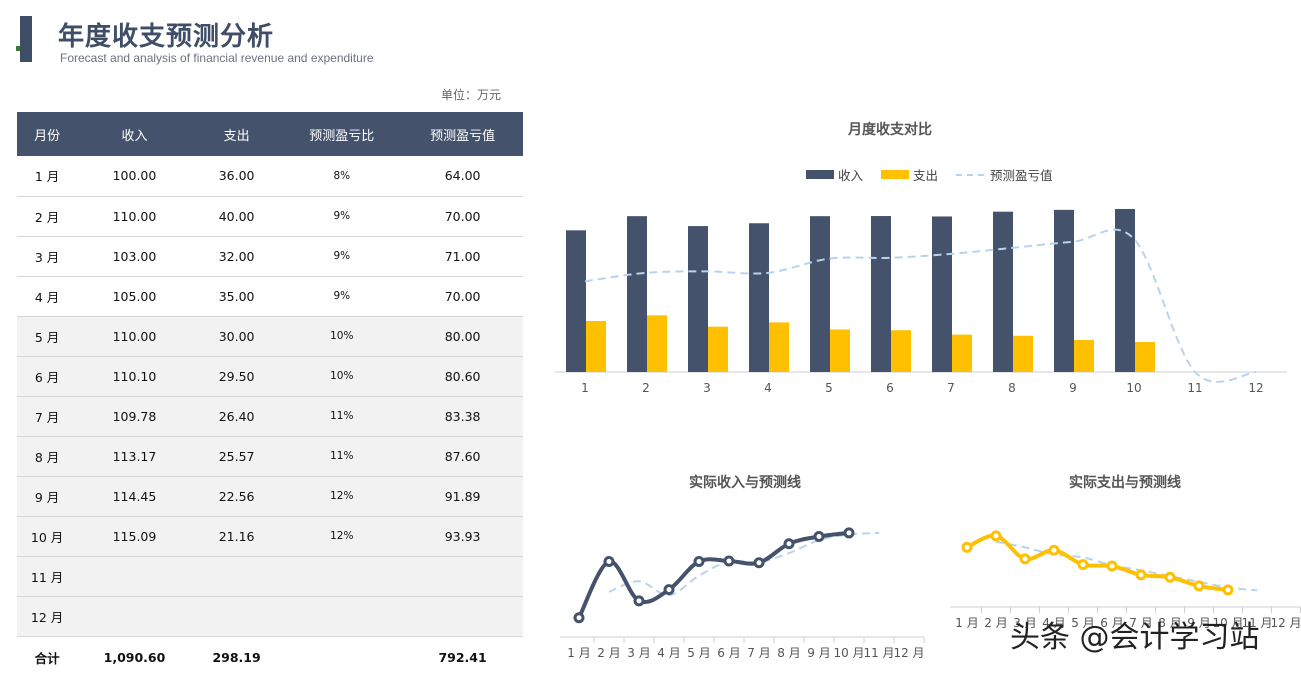 The height and width of the screenshot is (678, 1301). Describe the element at coordinates (270, 456) in the screenshot. I see `table-row: 8 月 113.17 25.57 11% 87.60` at that location.